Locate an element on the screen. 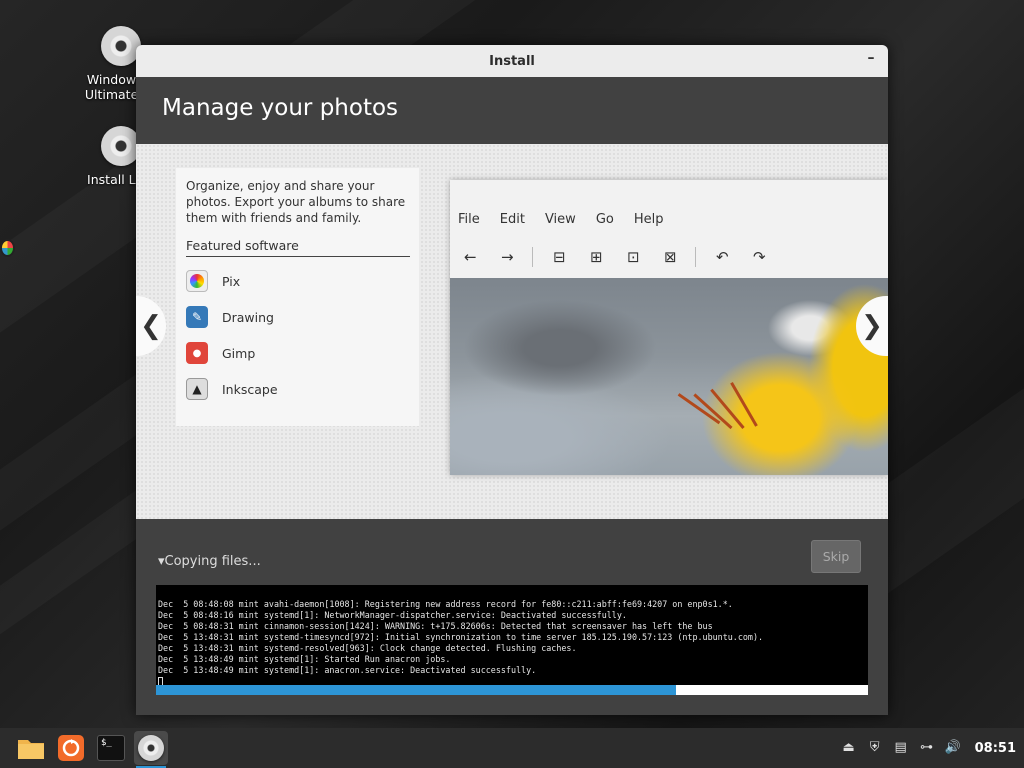  terminal-prompt-glyph: $_ is located at coordinates (106, 743).